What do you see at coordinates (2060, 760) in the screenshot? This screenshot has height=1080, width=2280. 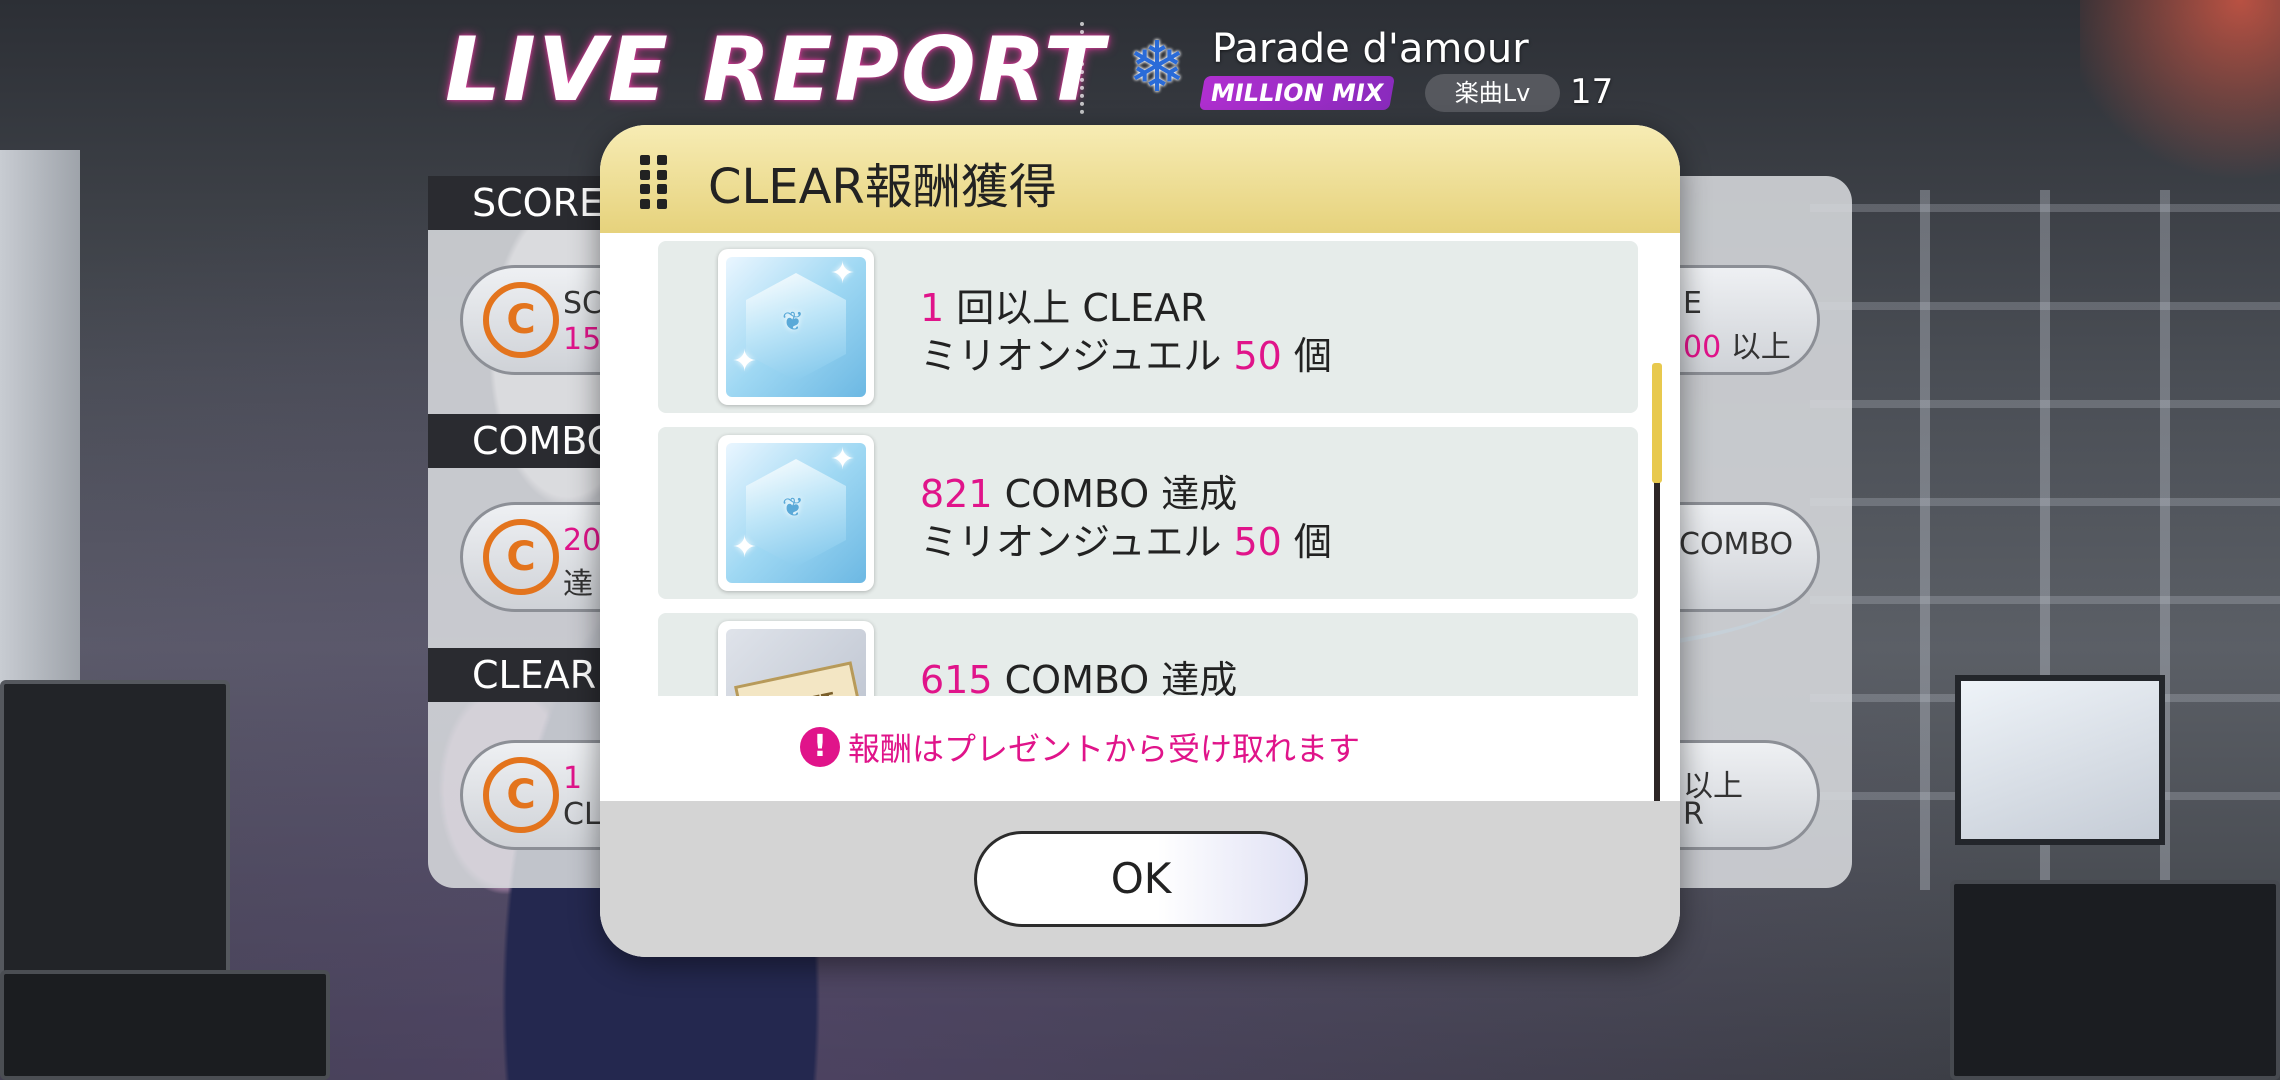 I see `monitor-screen` at bounding box center [2060, 760].